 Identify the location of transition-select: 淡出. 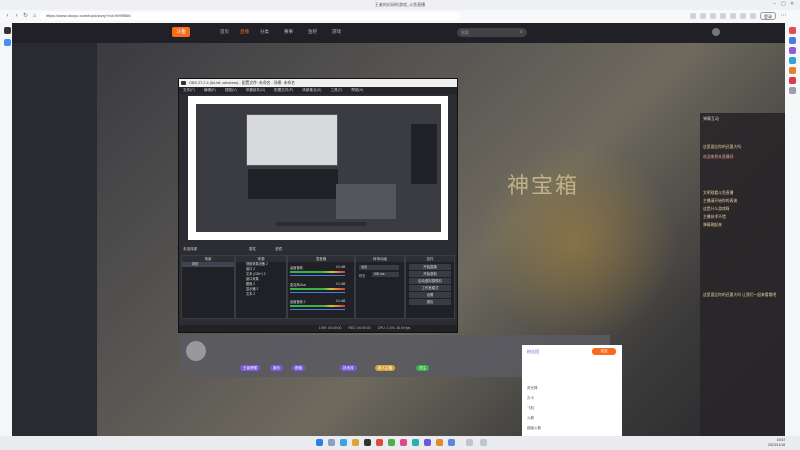
(379, 267).